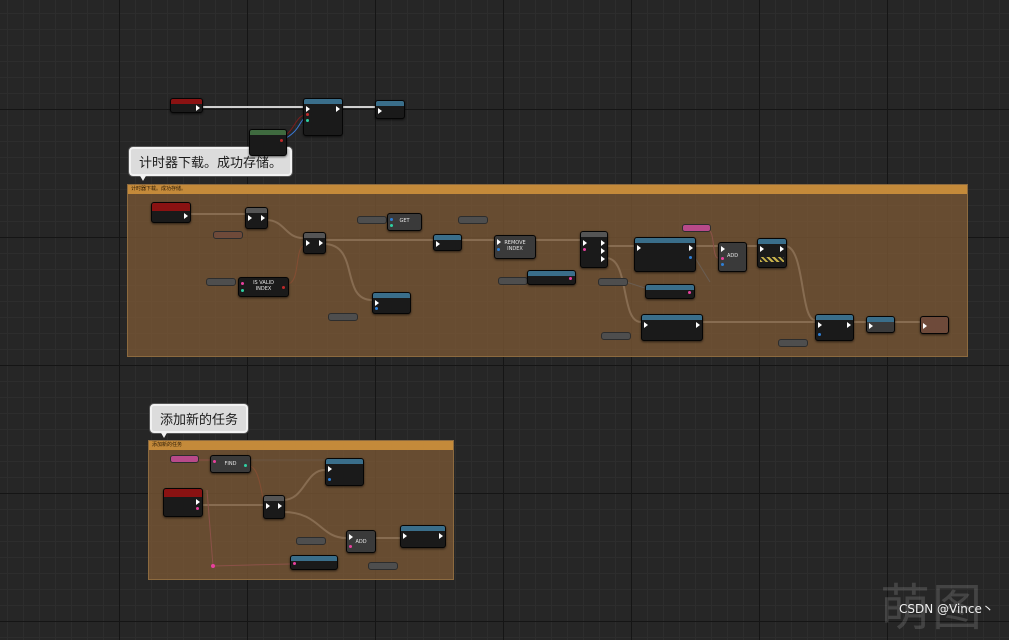 This screenshot has width=1009, height=640. Describe the element at coordinates (594, 249) in the screenshot. I see `sequence-node` at that location.